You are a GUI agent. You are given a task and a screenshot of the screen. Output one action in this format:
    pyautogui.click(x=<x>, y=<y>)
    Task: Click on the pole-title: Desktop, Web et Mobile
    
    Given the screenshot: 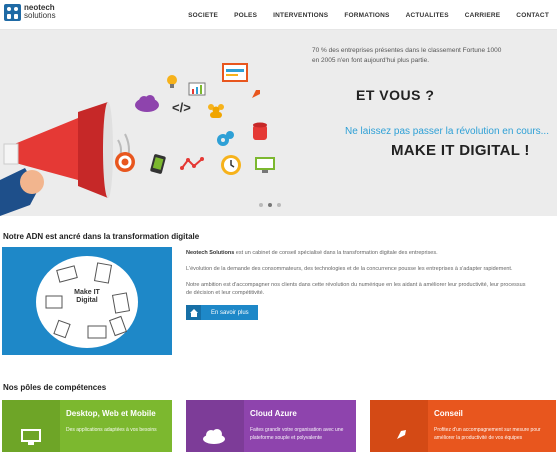 What is the action you would take?
    pyautogui.click(x=111, y=413)
    